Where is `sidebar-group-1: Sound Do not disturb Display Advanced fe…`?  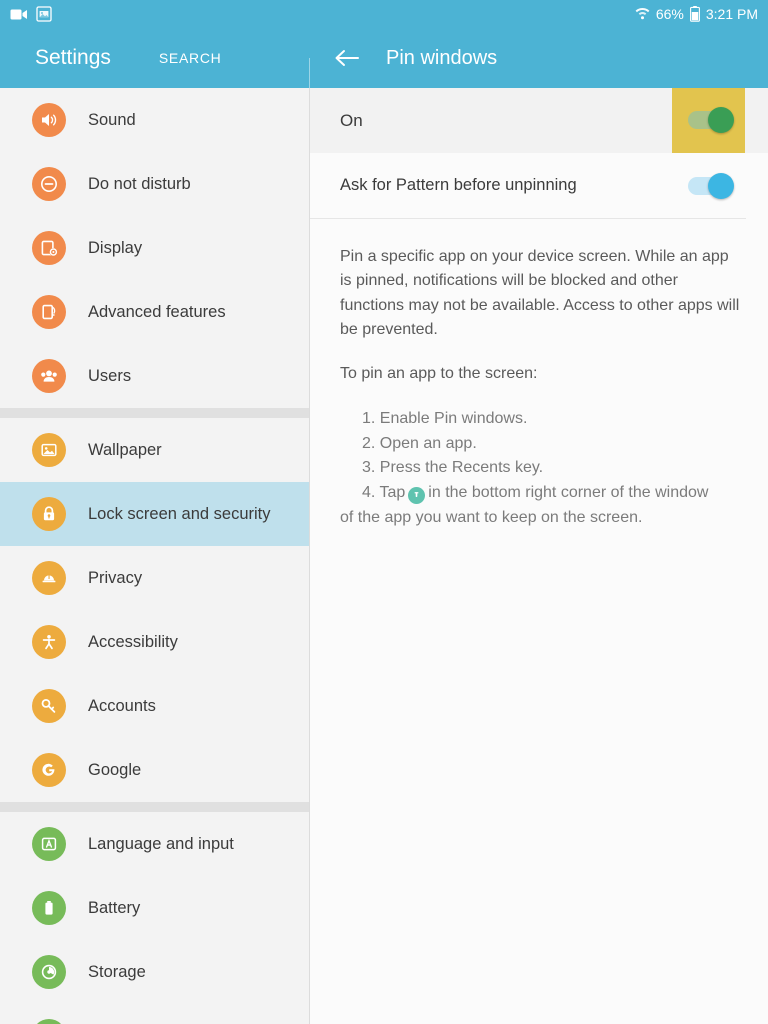
sidebar-group-1: Sound Do not disturb Display Advanced fe… is located at coordinates (154, 248).